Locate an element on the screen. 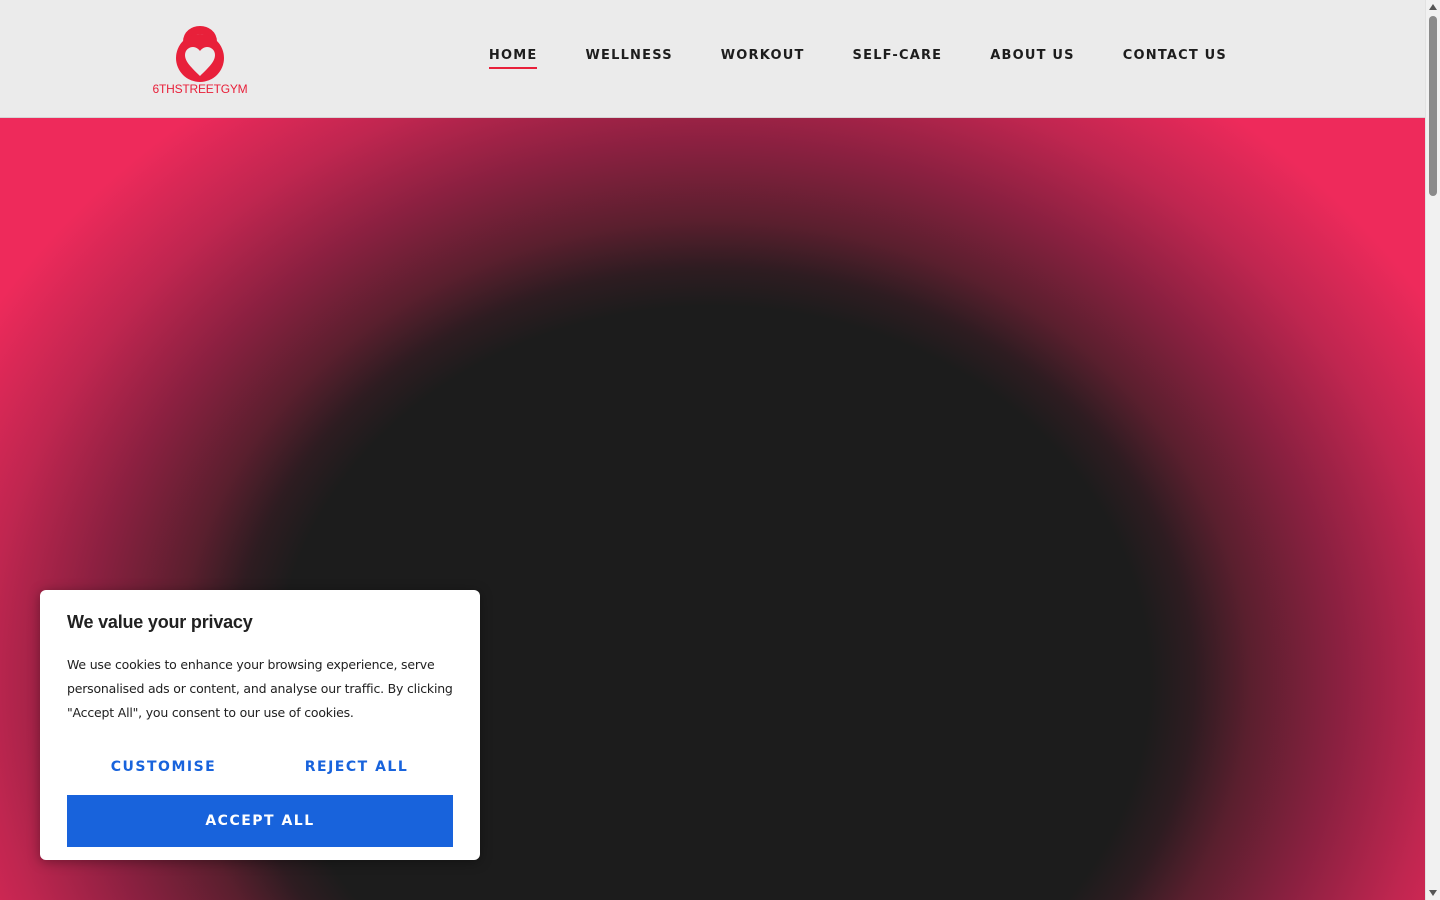  kettlebell-heart-icon is located at coordinates (200, 54).